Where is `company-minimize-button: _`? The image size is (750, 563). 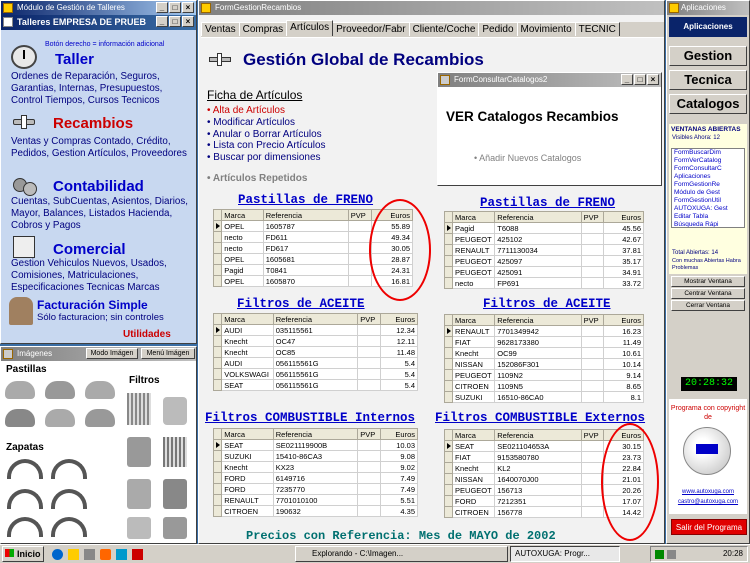 company-minimize-button: _ is located at coordinates (162, 21).